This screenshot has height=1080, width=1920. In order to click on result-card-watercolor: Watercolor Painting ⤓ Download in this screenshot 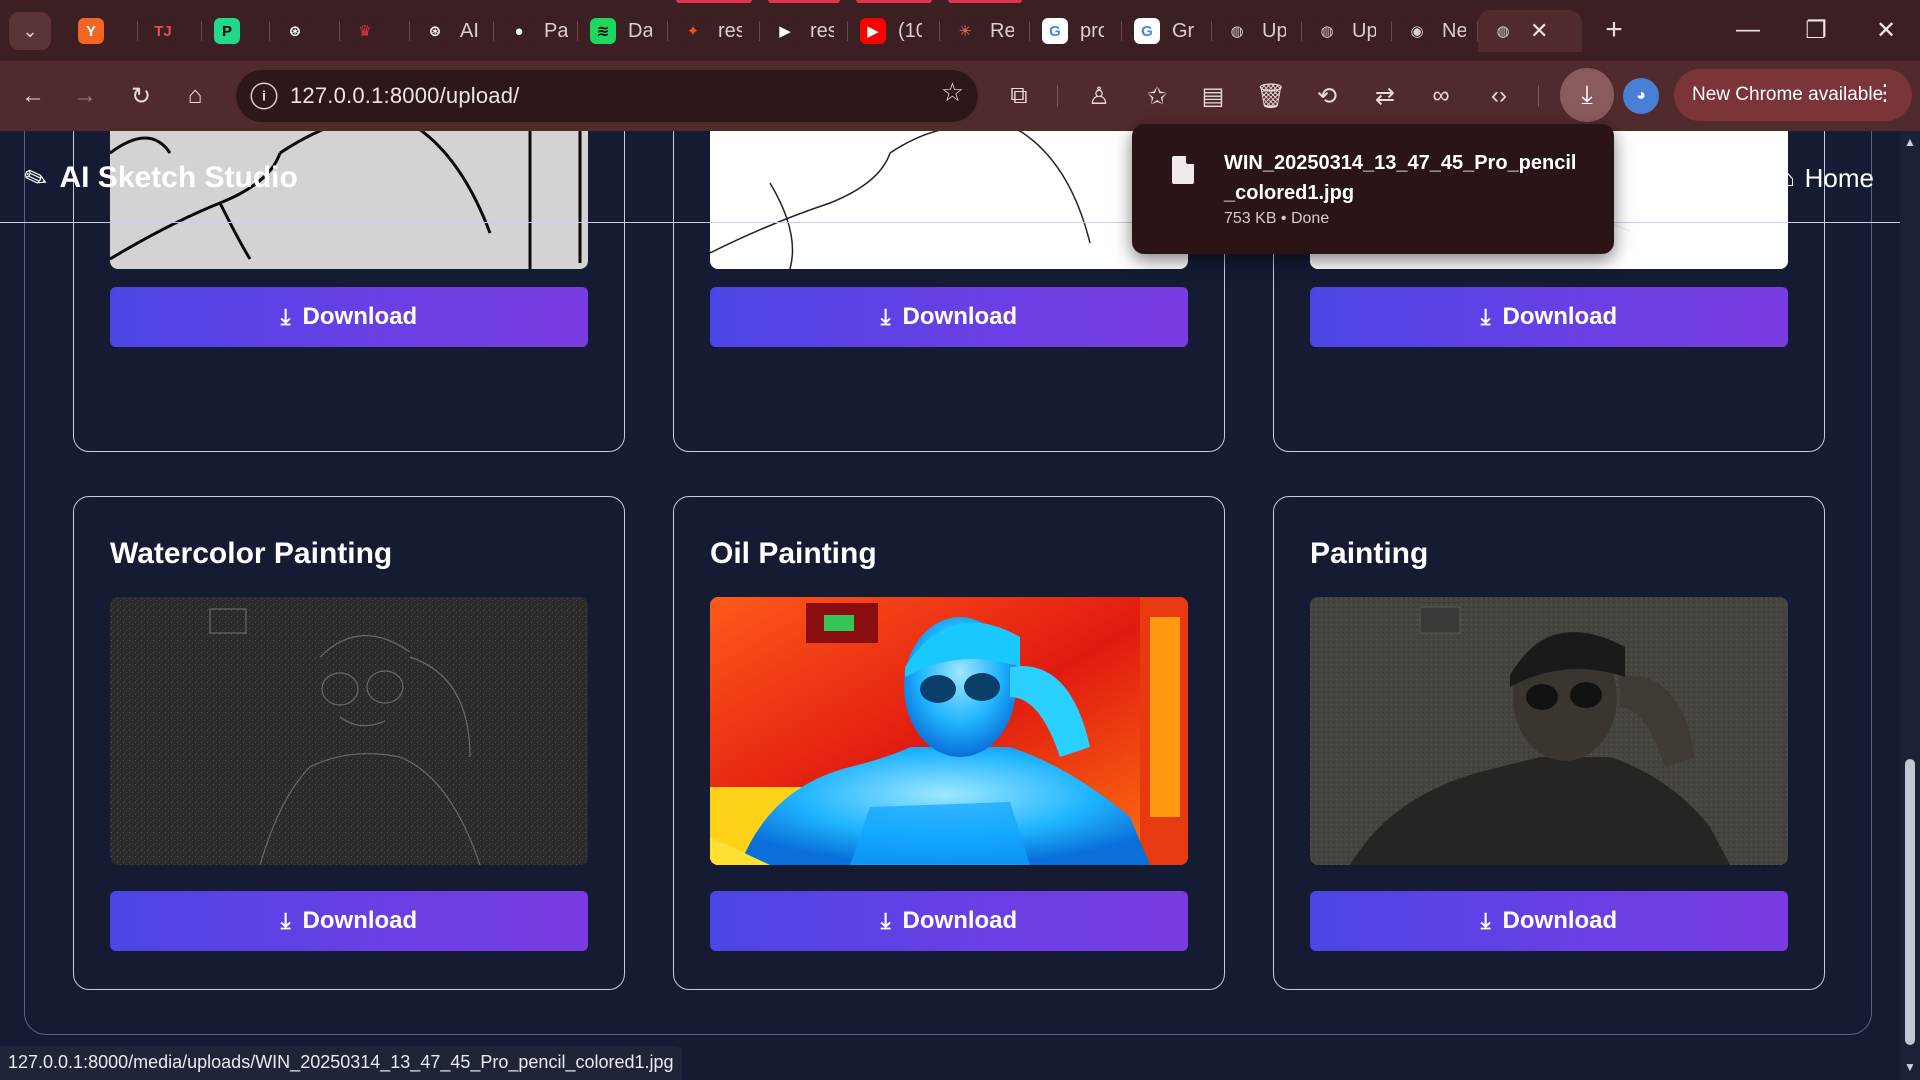, I will do `click(349, 743)`.